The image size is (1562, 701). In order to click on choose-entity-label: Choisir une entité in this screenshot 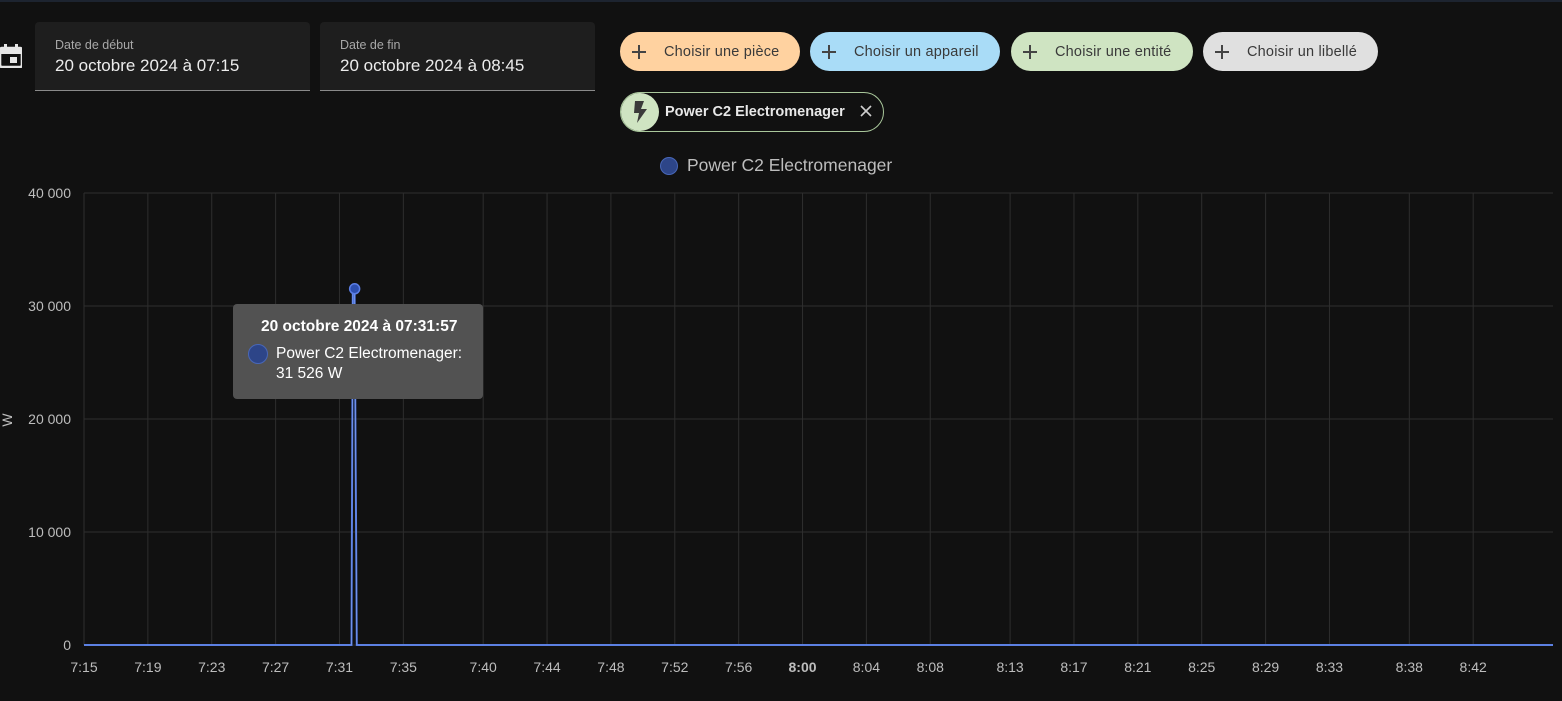, I will do `click(1113, 51)`.